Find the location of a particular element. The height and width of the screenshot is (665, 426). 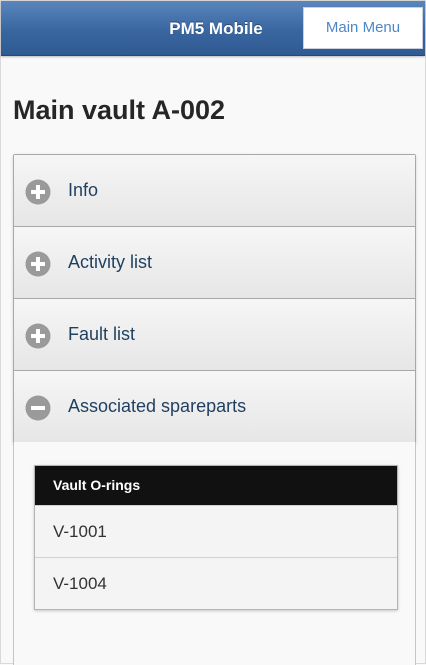

header-bar: PM5 Mobile Main Menu is located at coordinates (213, 28).